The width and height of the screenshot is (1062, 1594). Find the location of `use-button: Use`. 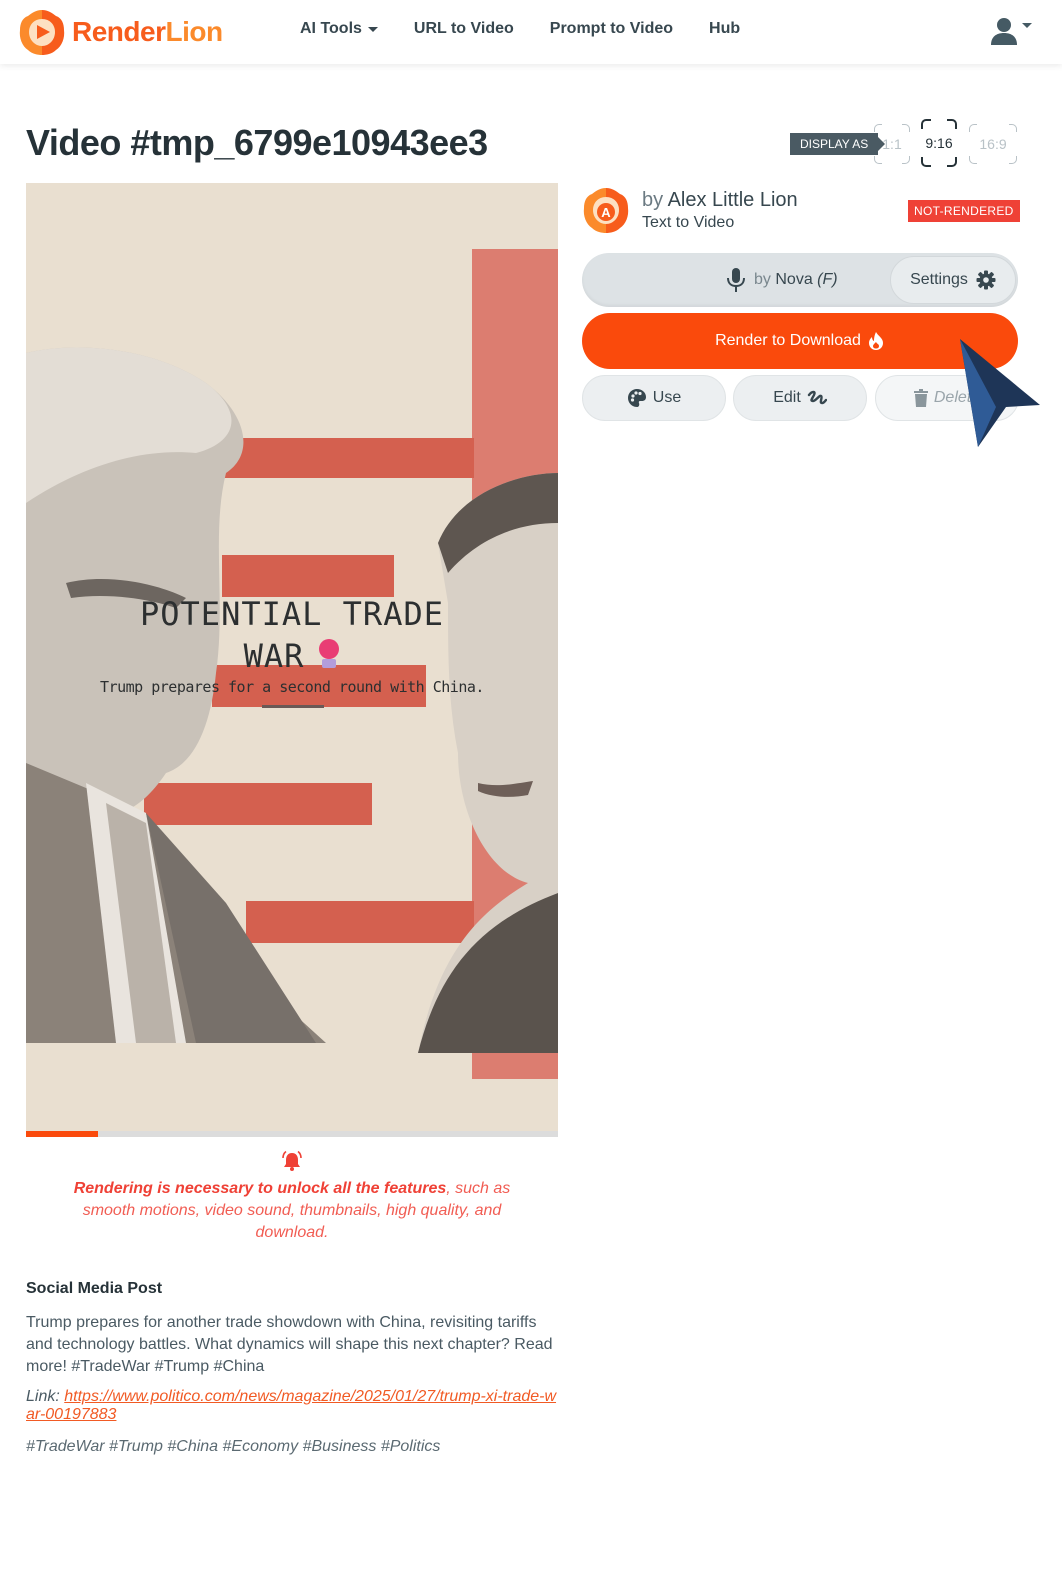

use-button: Use is located at coordinates (654, 398).